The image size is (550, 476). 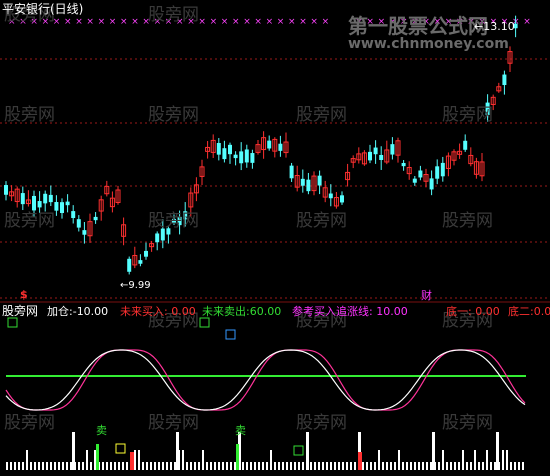 I want to click on oscillator-line-white, so click(x=265, y=380).